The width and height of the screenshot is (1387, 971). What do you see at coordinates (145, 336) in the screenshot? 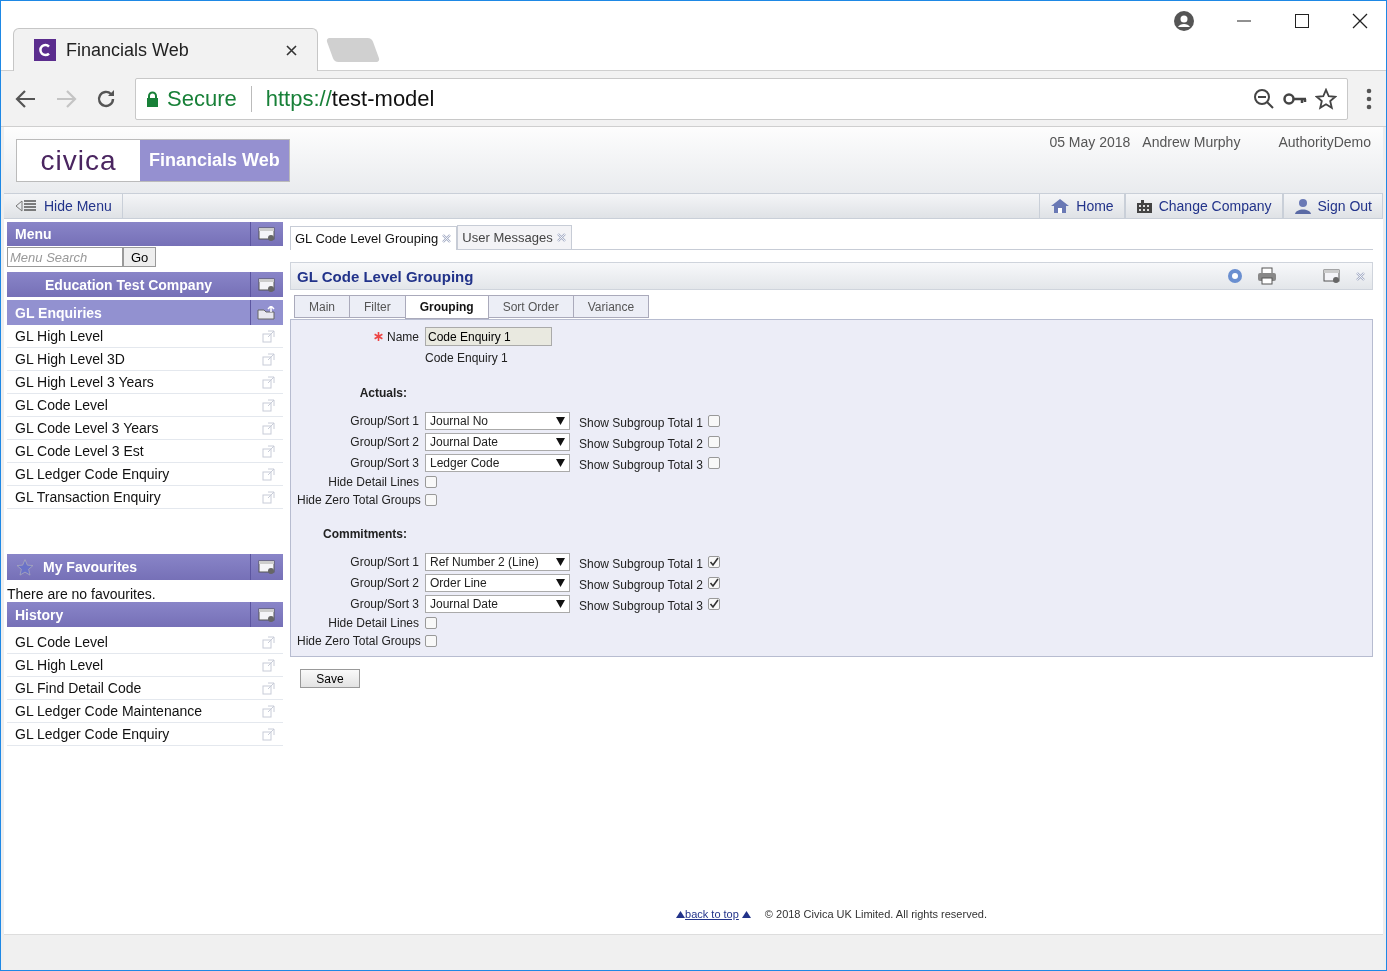
I see `menu-item: GL High Level` at bounding box center [145, 336].